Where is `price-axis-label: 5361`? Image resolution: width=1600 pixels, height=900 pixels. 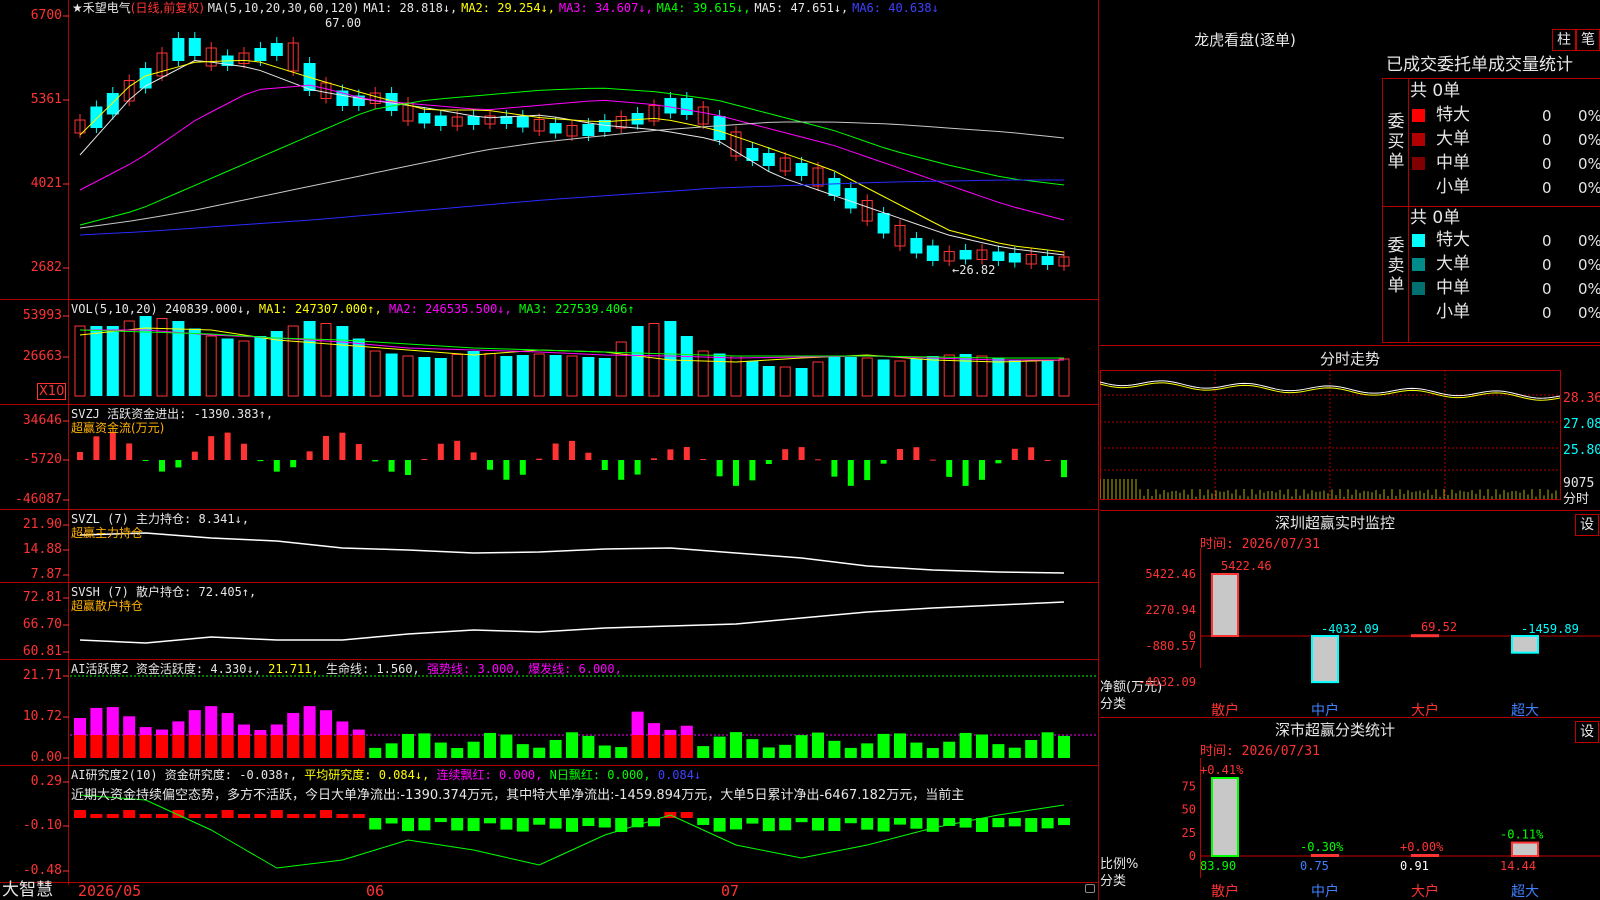
price-axis-label: 5361 is located at coordinates (46, 99).